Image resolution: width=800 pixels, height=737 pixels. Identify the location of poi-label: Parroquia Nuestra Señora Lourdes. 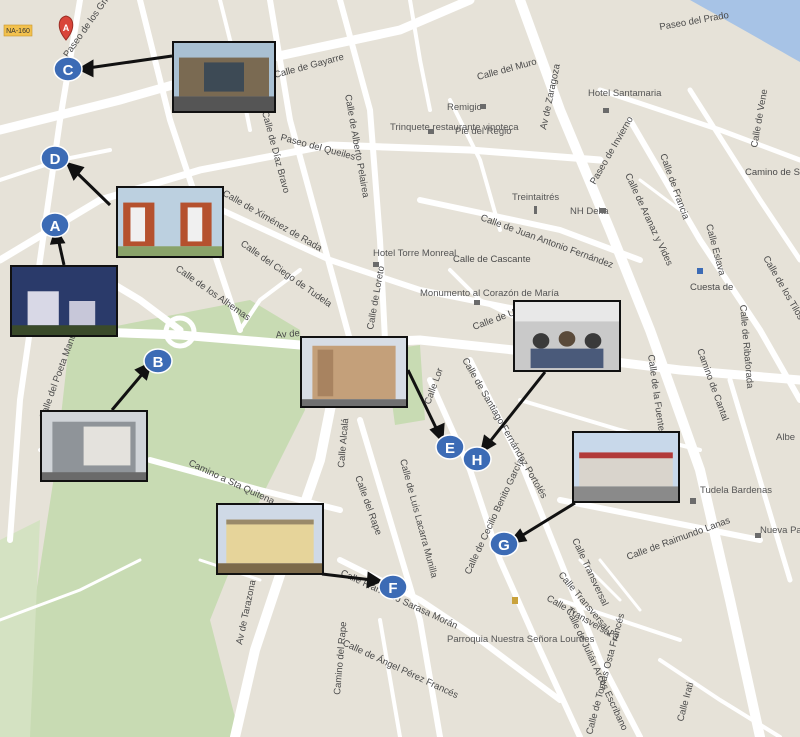
(521, 639).